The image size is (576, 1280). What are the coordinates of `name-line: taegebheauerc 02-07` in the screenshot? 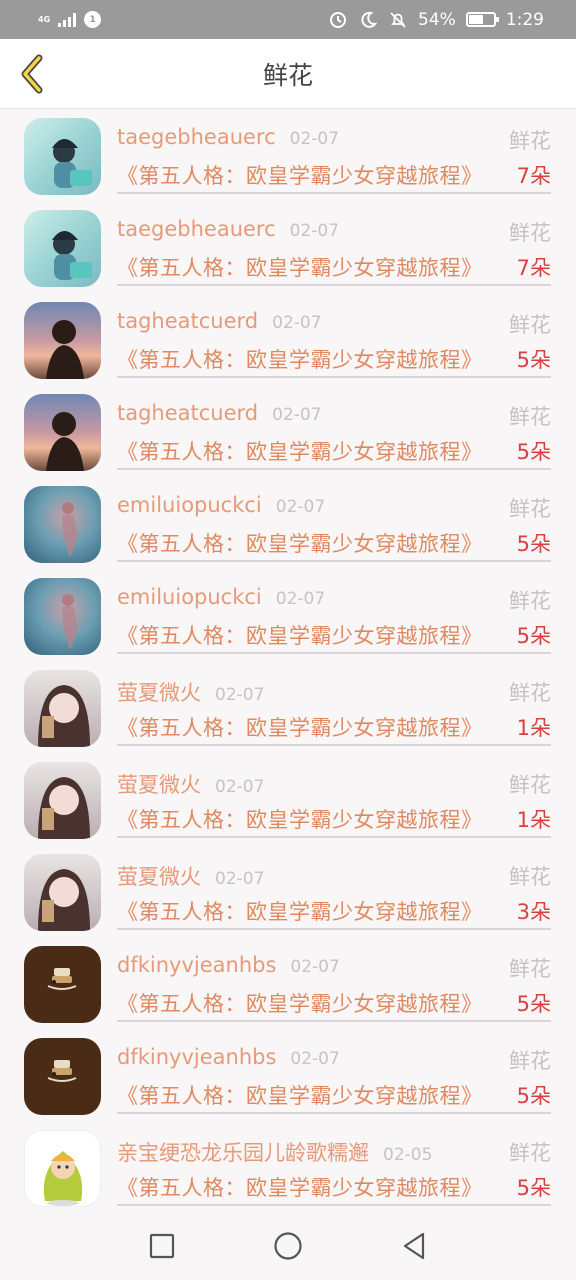 It's located at (228, 137).